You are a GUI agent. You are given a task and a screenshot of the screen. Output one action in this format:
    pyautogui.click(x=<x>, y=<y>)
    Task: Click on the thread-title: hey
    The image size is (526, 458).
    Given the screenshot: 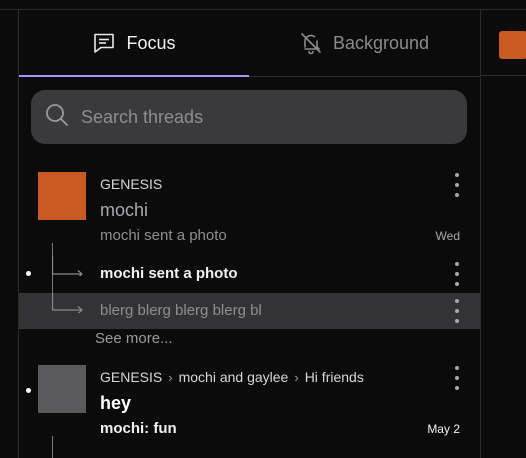 What is the action you would take?
    pyautogui.click(x=116, y=403)
    